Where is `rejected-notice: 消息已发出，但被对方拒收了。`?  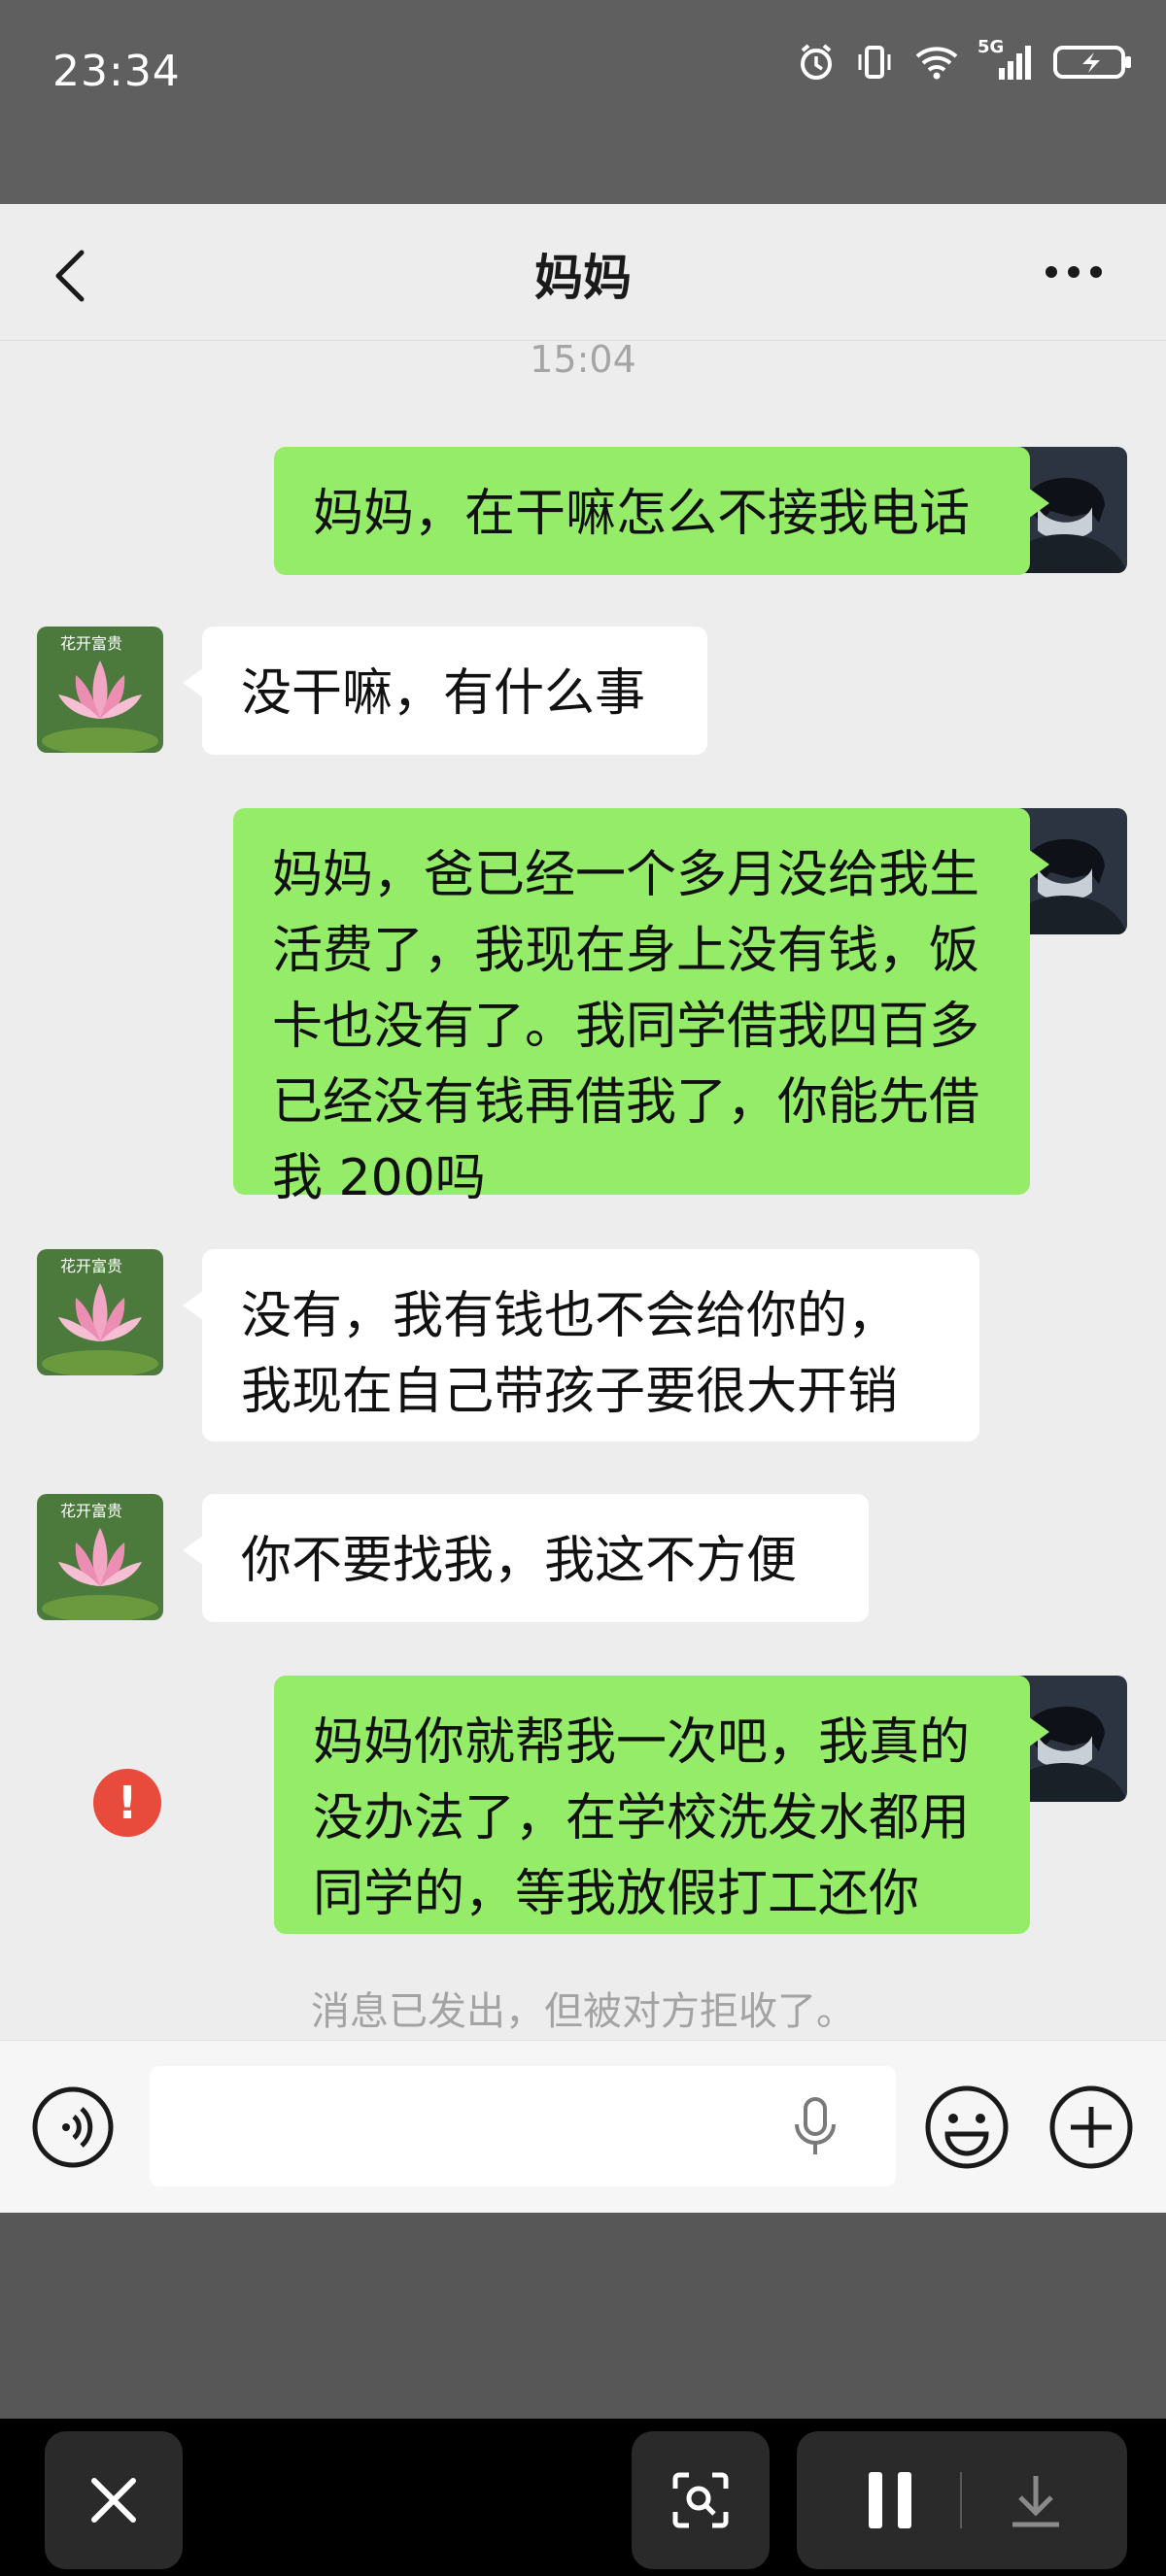 rejected-notice: 消息已发出，但被对方拒收了。 is located at coordinates (583, 2011).